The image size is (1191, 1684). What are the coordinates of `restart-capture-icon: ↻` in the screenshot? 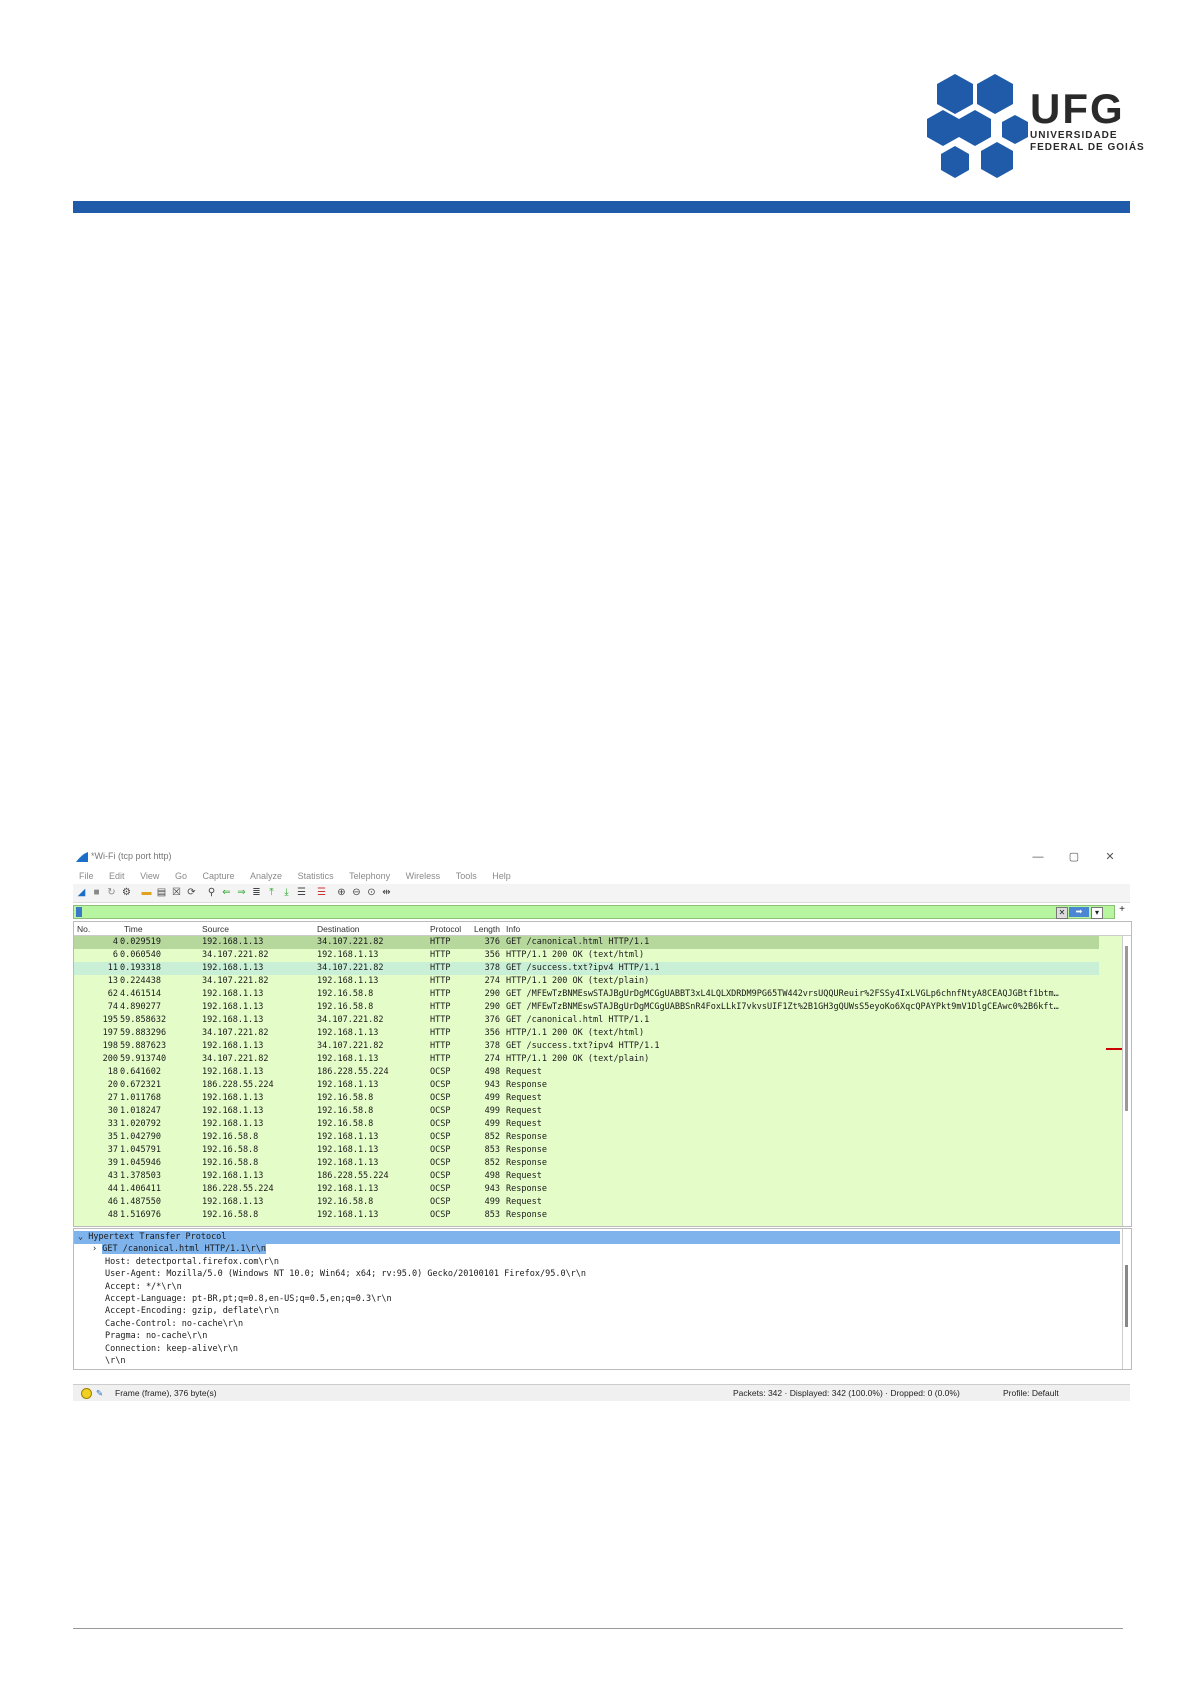 It's located at (111, 892).